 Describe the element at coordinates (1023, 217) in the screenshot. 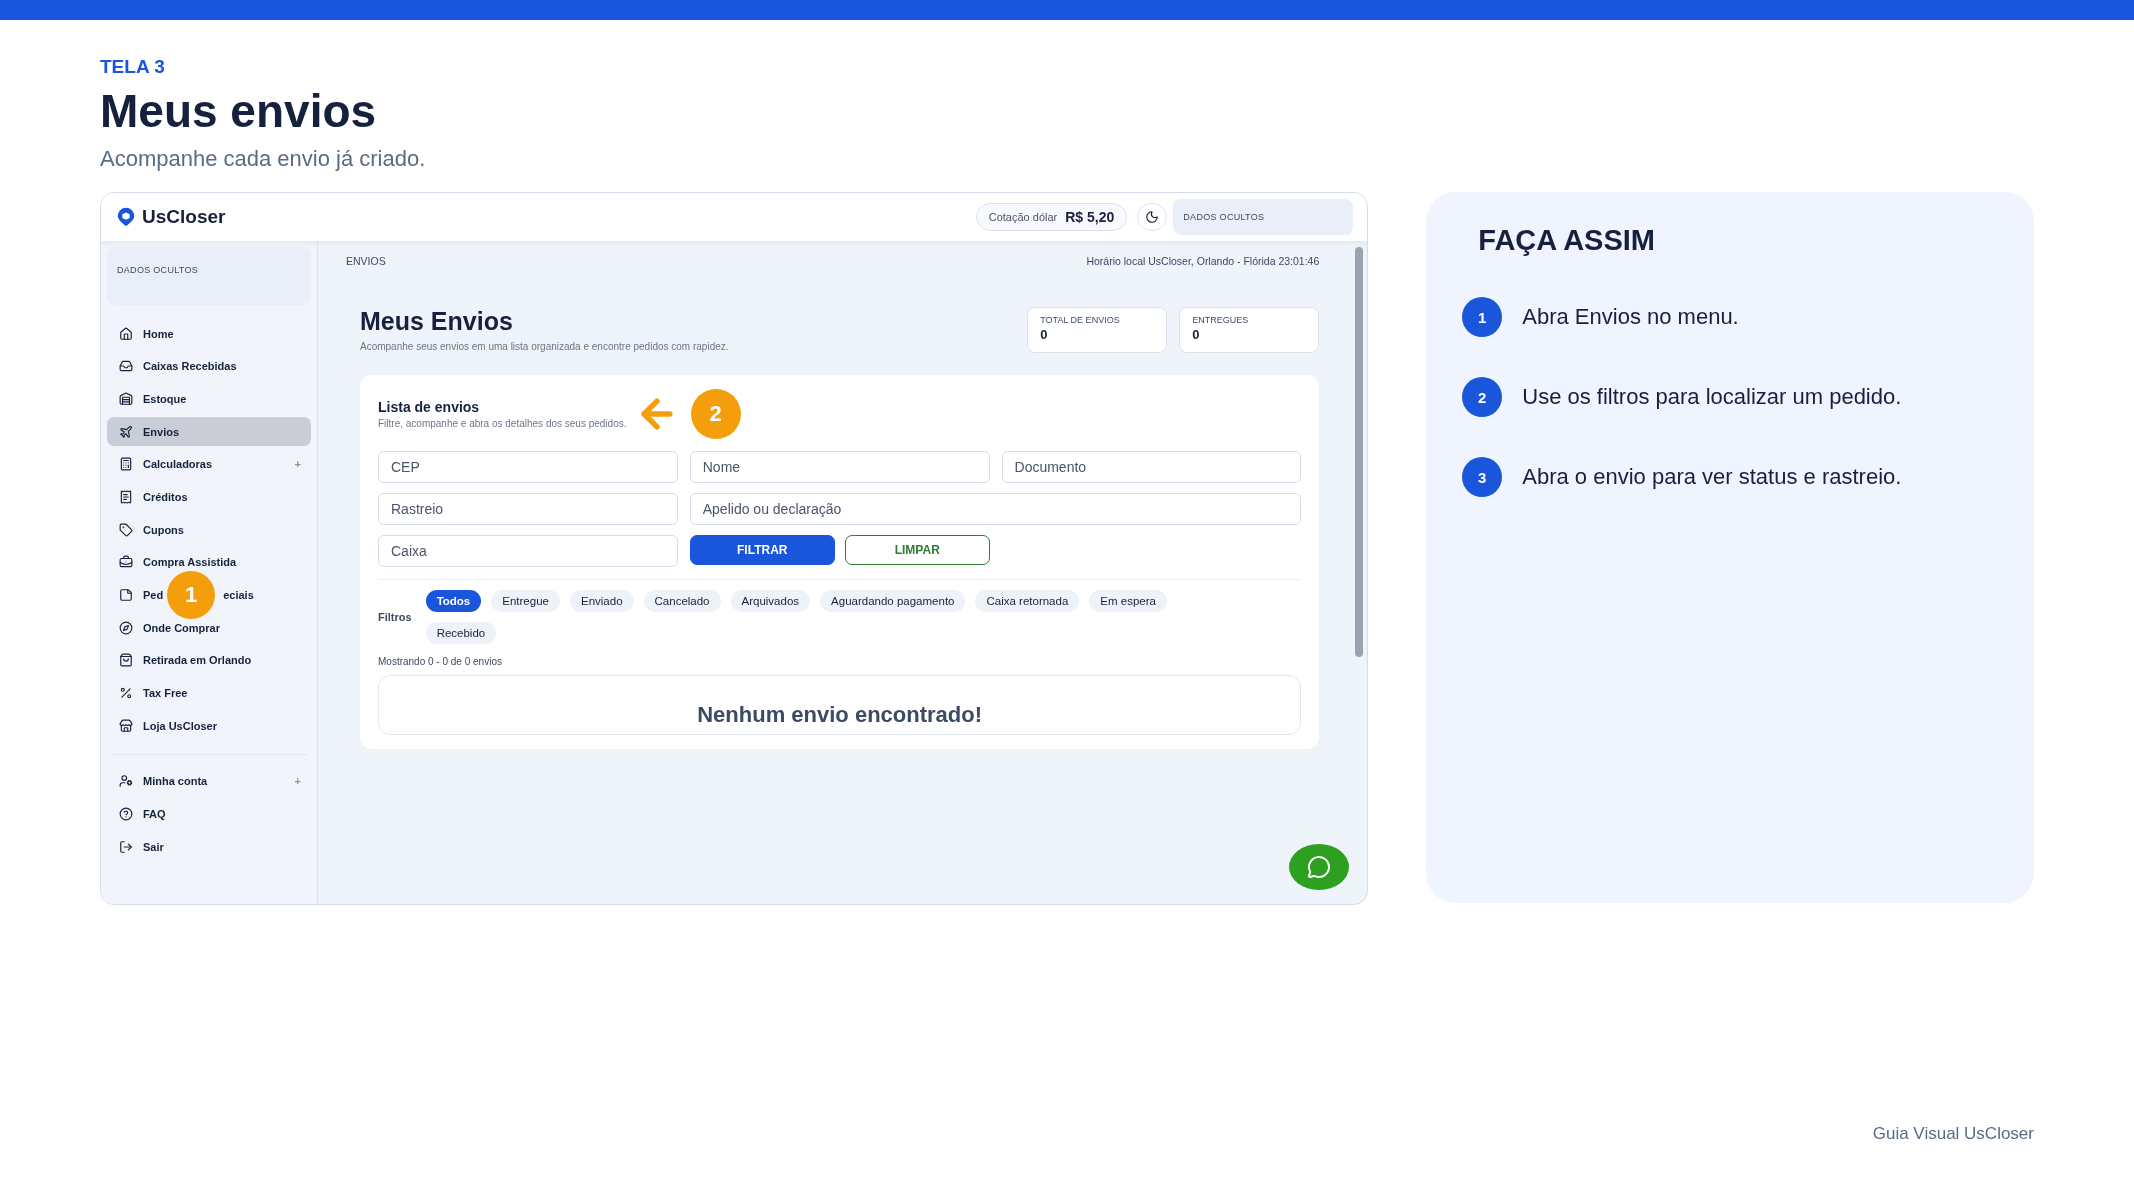

I see `rate-label: Cotação dólar` at that location.